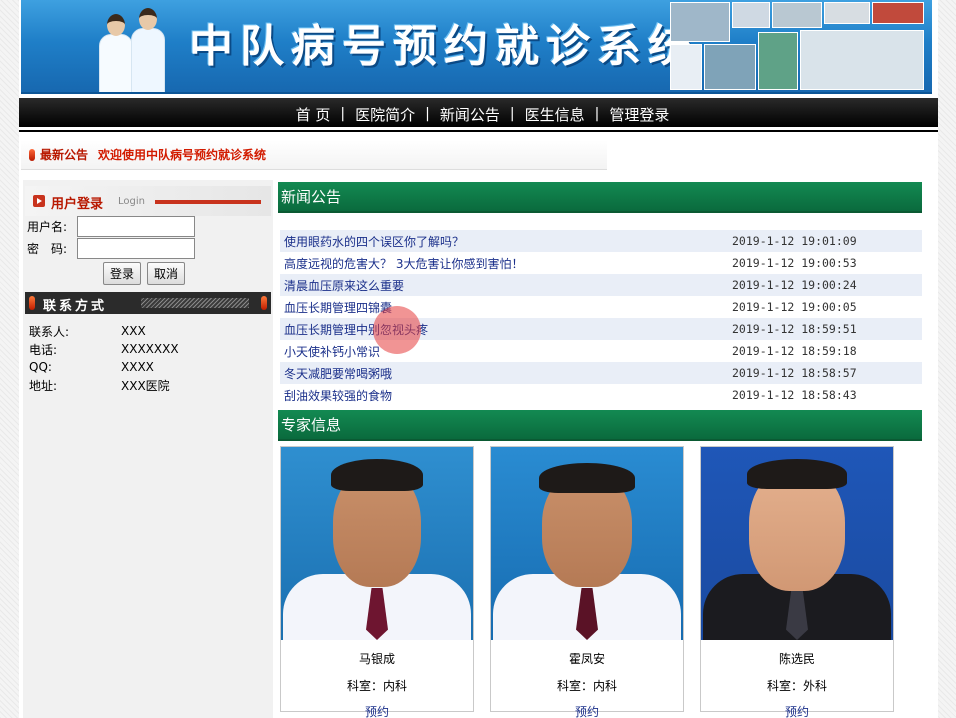  I want to click on news-title-link: 血压长期管理中别忽视头疼, so click(506, 329).